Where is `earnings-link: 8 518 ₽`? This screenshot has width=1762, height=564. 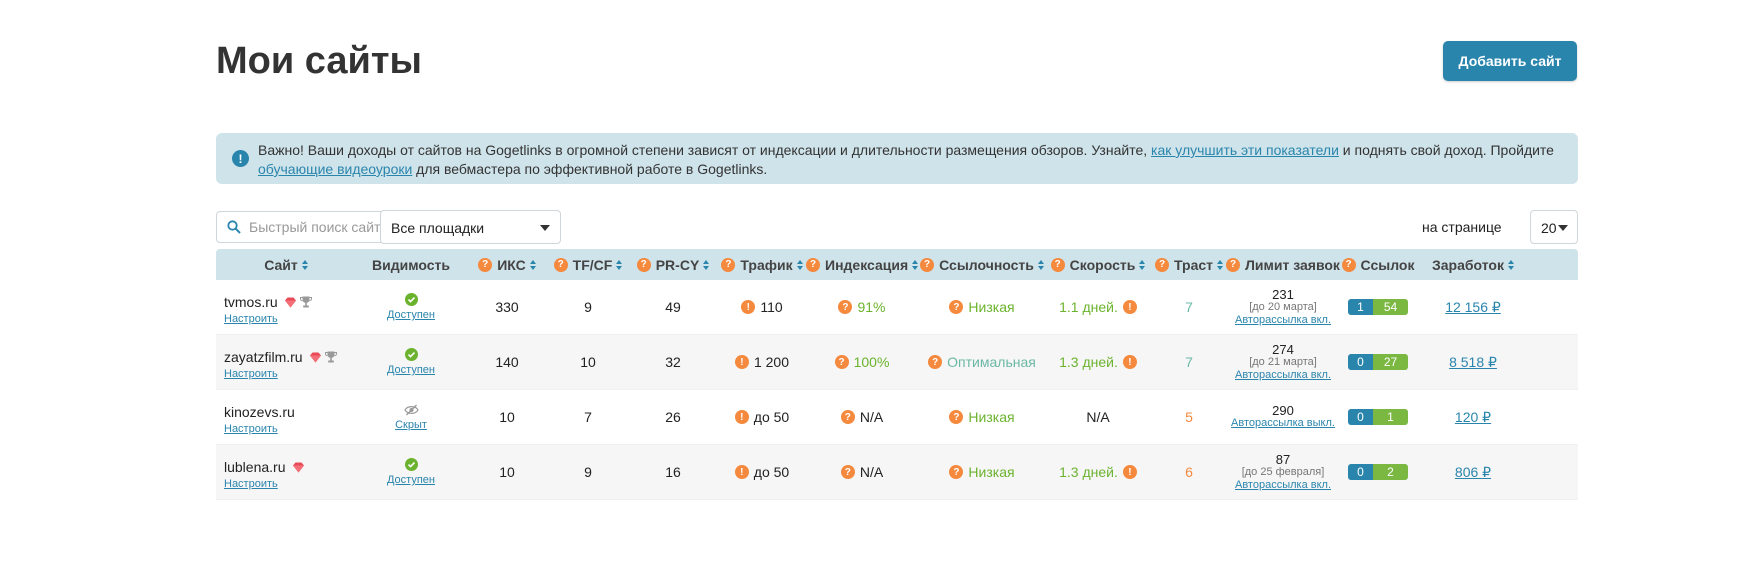 earnings-link: 8 518 ₽ is located at coordinates (1473, 362).